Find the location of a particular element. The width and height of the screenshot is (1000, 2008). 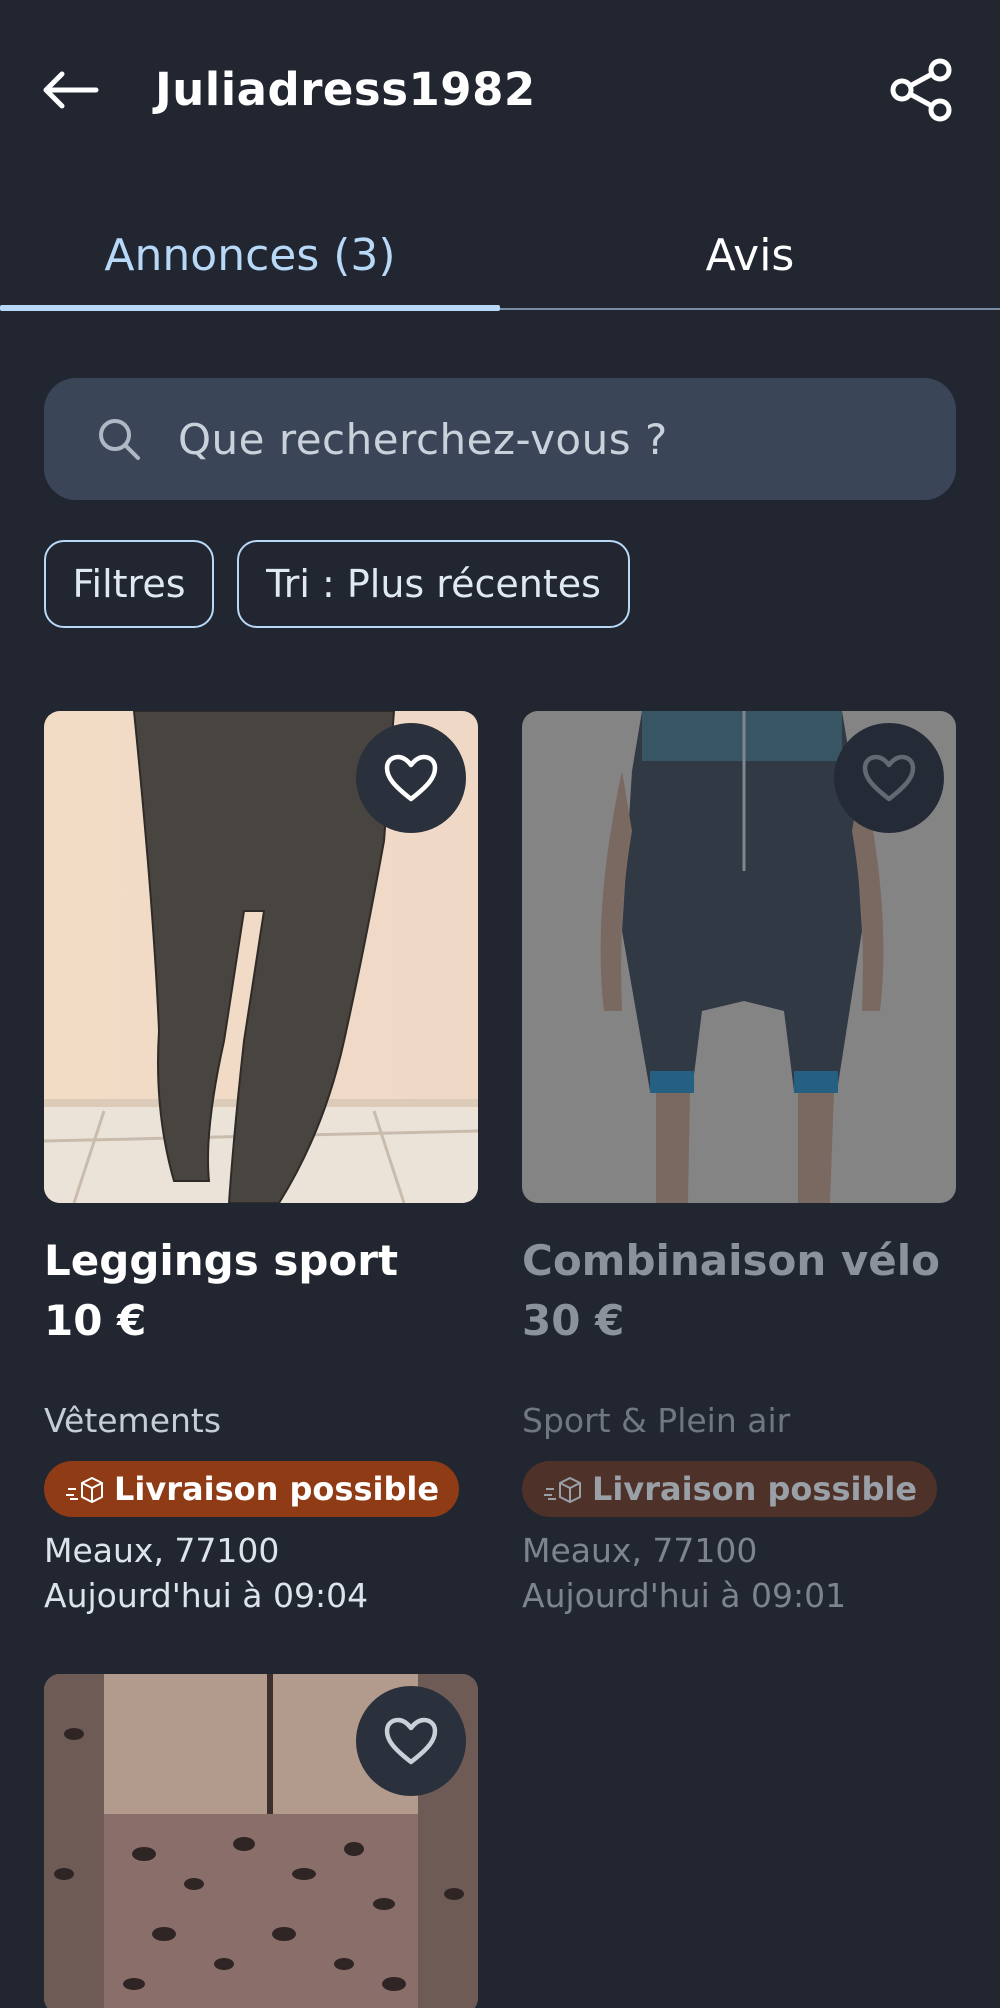

page-title: Juliadress1982 is located at coordinates (345, 89).